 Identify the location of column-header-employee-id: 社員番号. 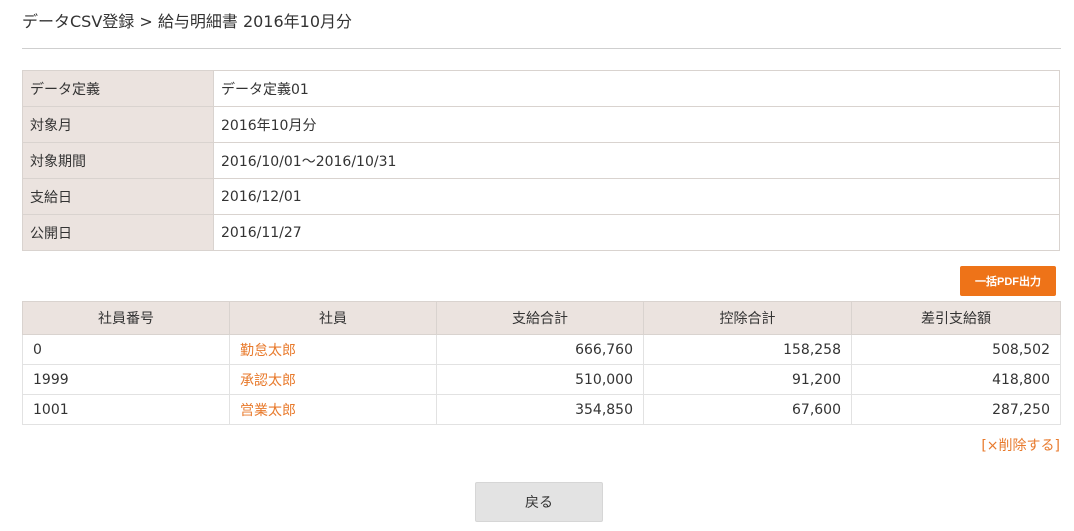
(126, 318).